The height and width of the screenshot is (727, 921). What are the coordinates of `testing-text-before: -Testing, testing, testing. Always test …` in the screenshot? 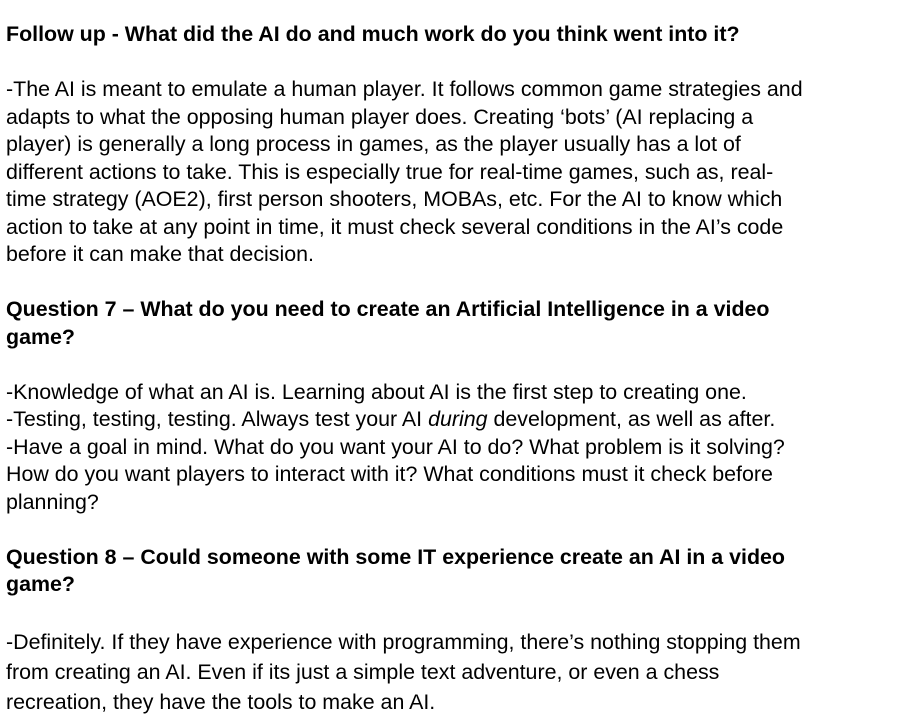 It's located at (217, 419).